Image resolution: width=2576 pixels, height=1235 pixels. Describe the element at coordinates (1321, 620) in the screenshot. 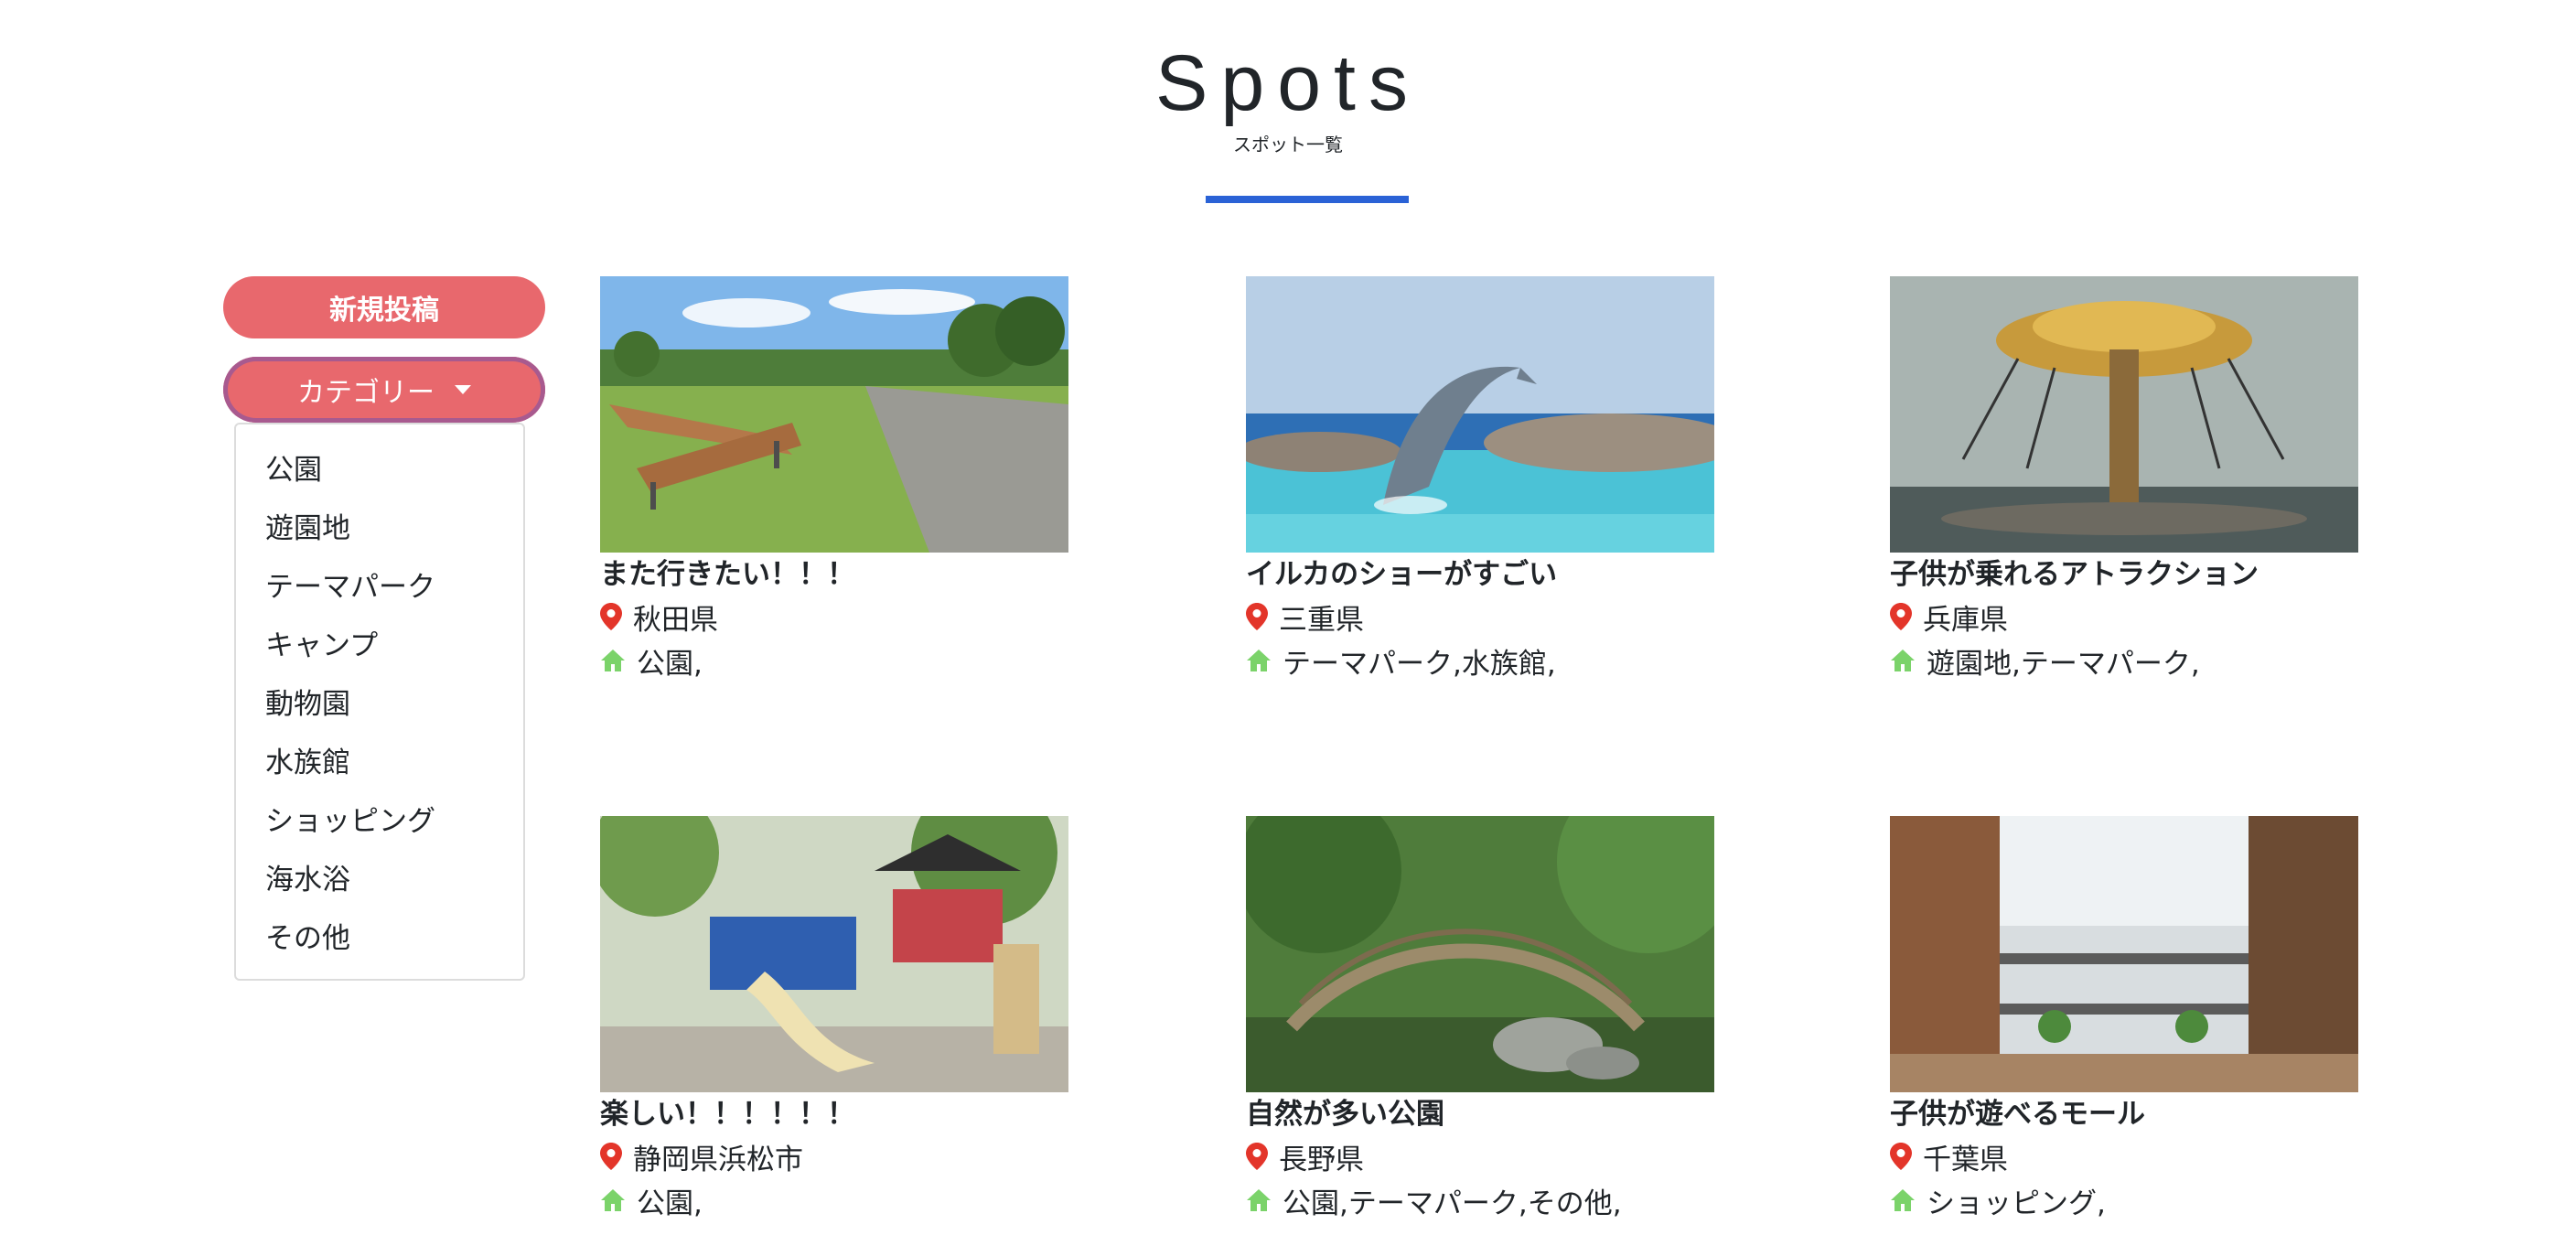

I see `spot-prefecture: 三重県` at that location.